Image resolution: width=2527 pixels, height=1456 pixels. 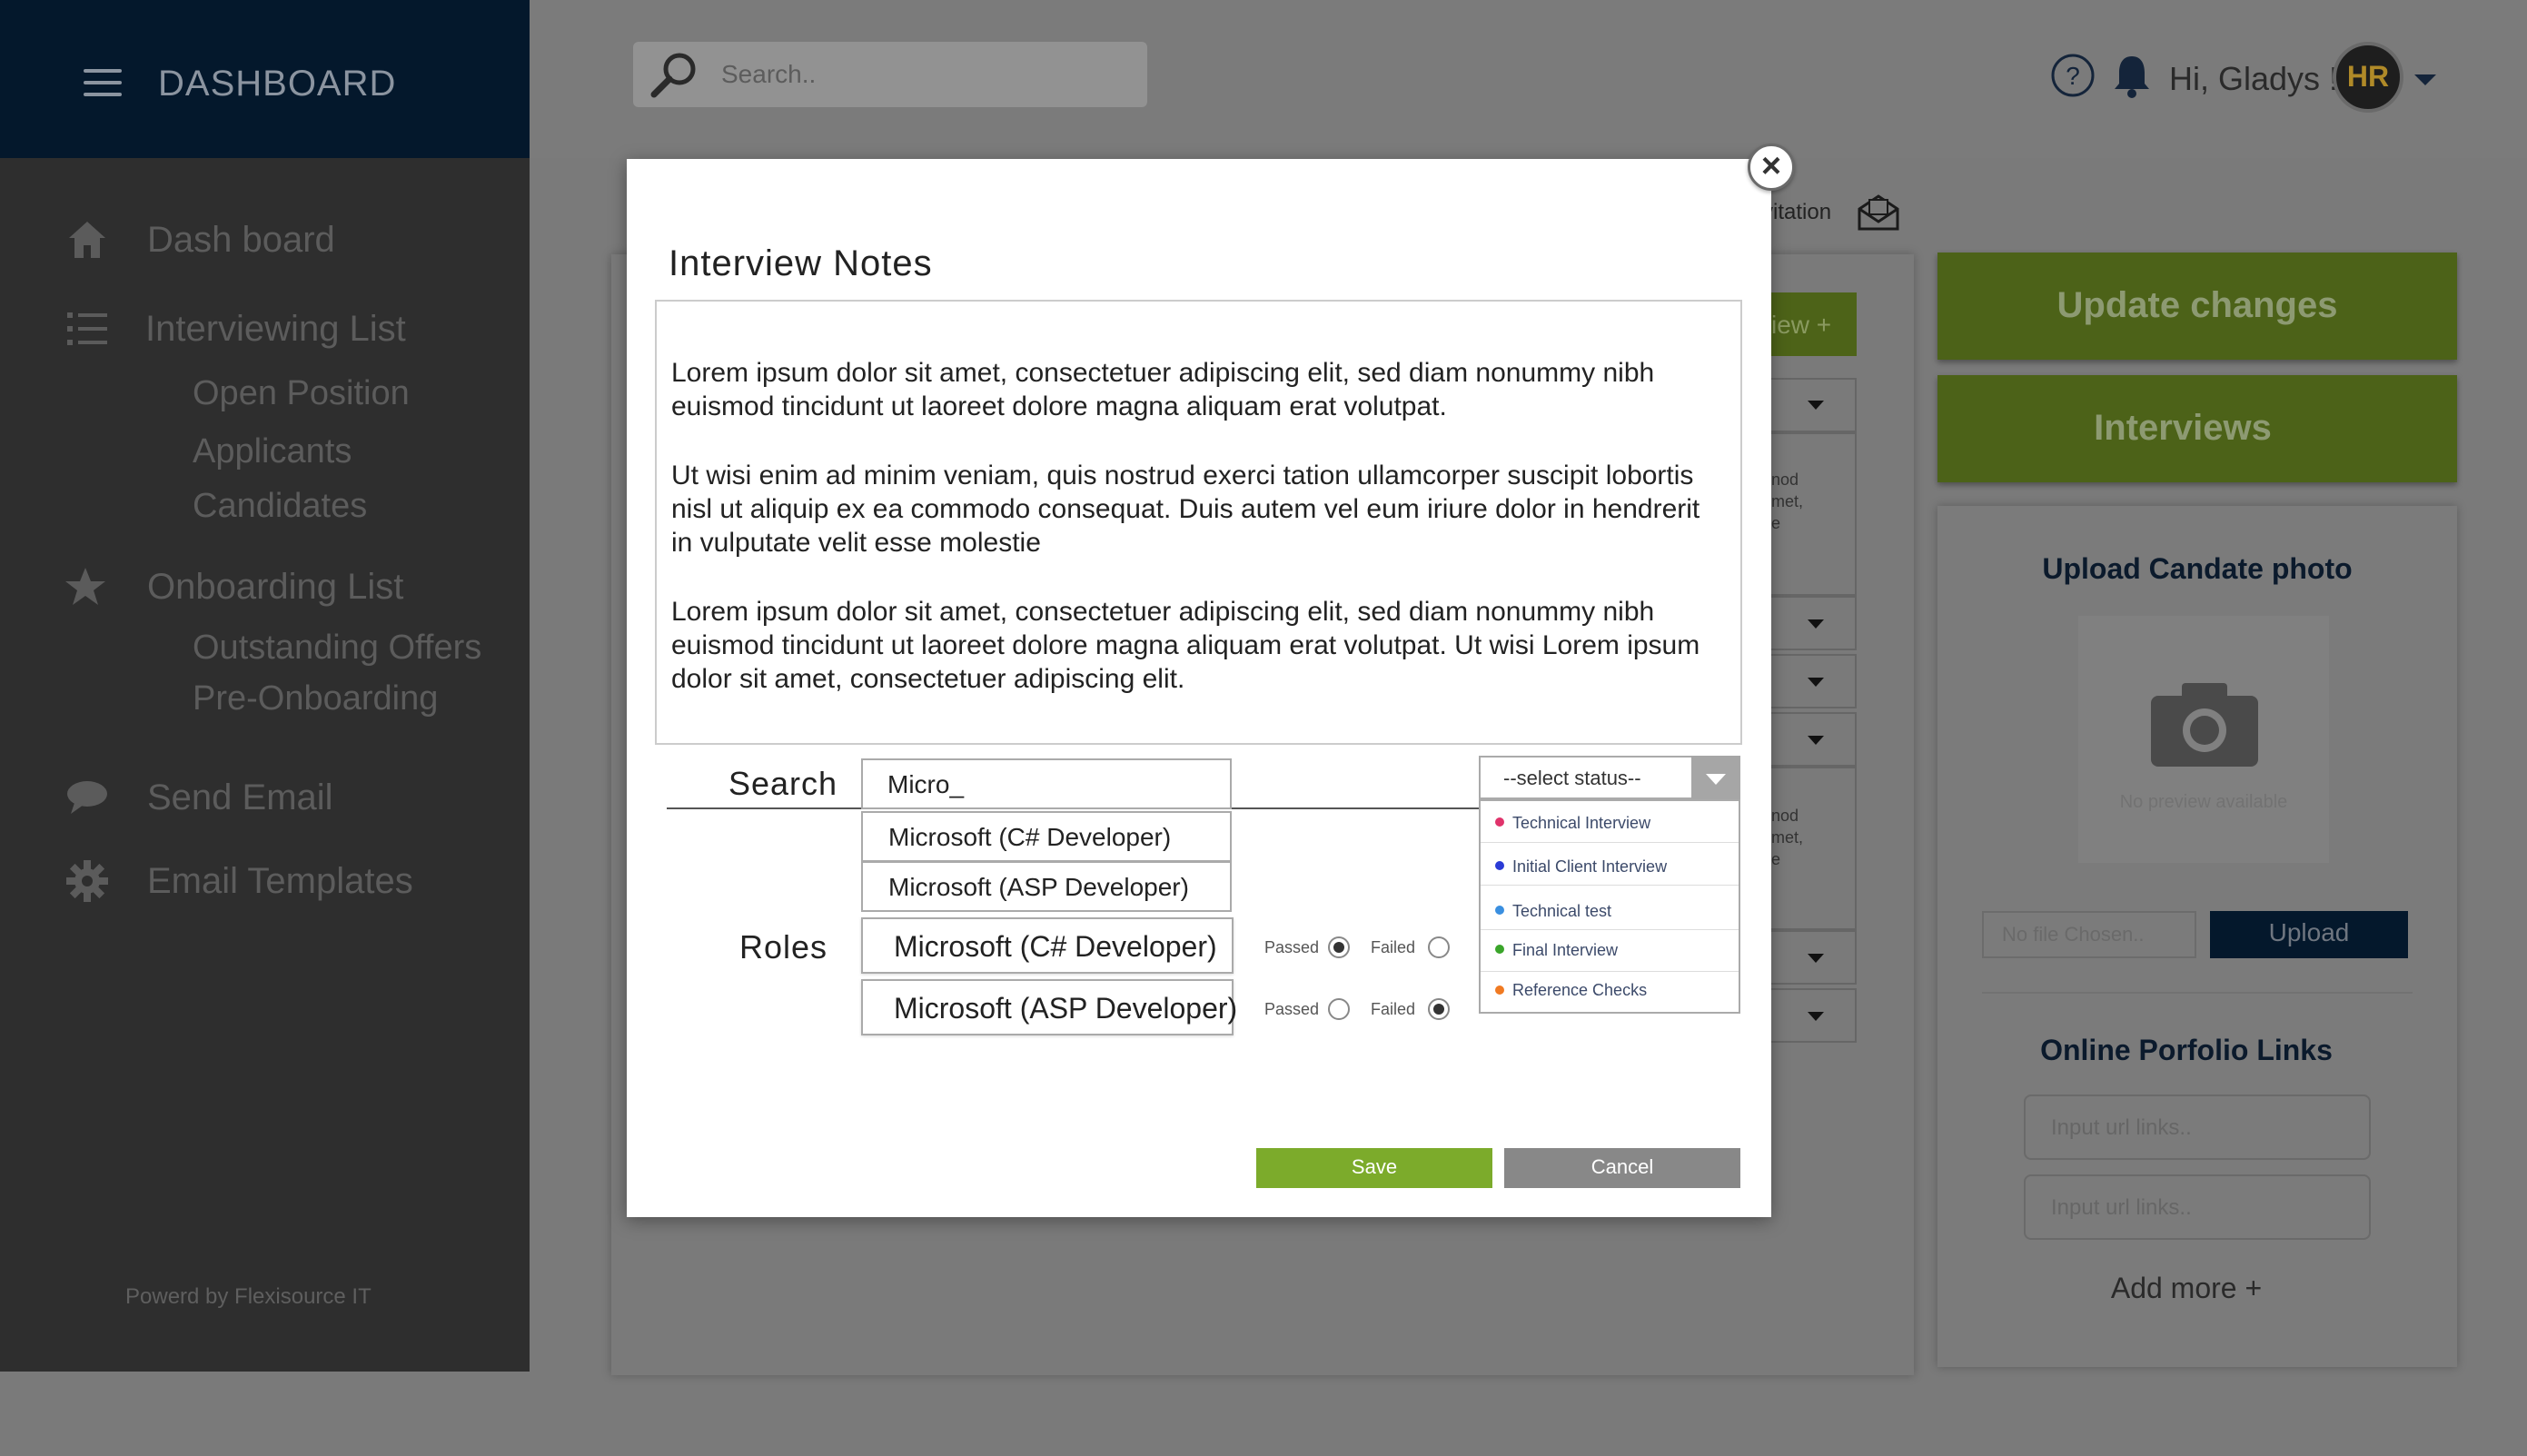 I want to click on update-changes-button: Update changes, so click(x=2197, y=306).